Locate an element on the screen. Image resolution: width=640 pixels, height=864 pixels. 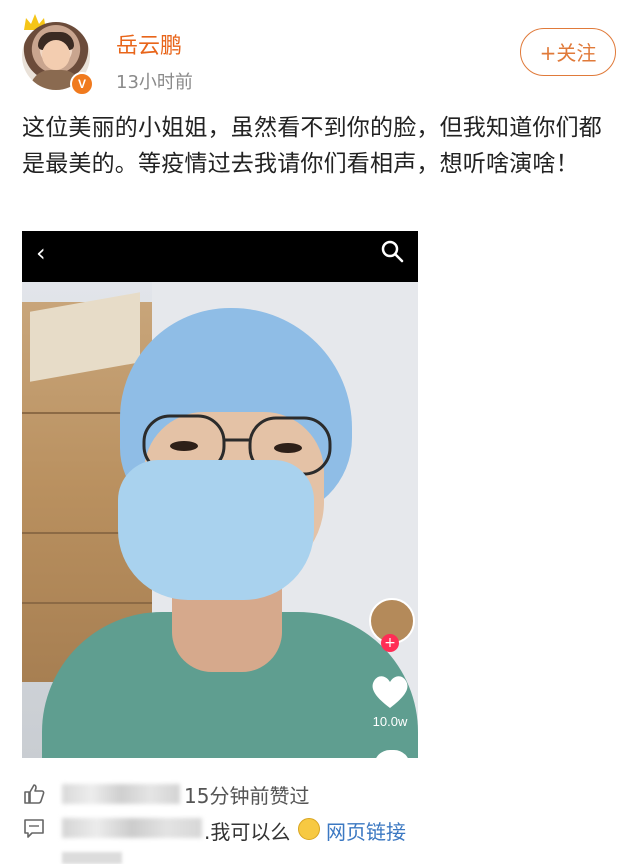
comment-icon is located at coordinates (34, 828).